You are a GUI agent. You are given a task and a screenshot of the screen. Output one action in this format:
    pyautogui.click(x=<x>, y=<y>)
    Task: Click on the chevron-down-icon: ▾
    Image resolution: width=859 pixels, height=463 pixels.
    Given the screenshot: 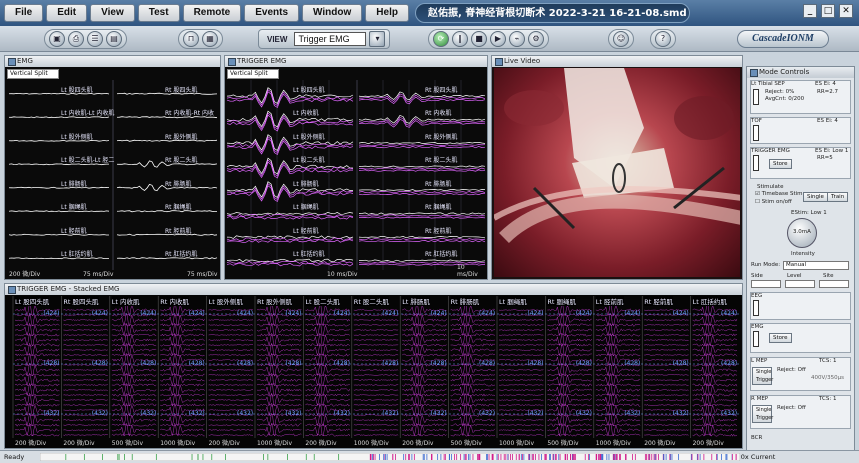 What is the action you would take?
    pyautogui.click(x=377, y=39)
    